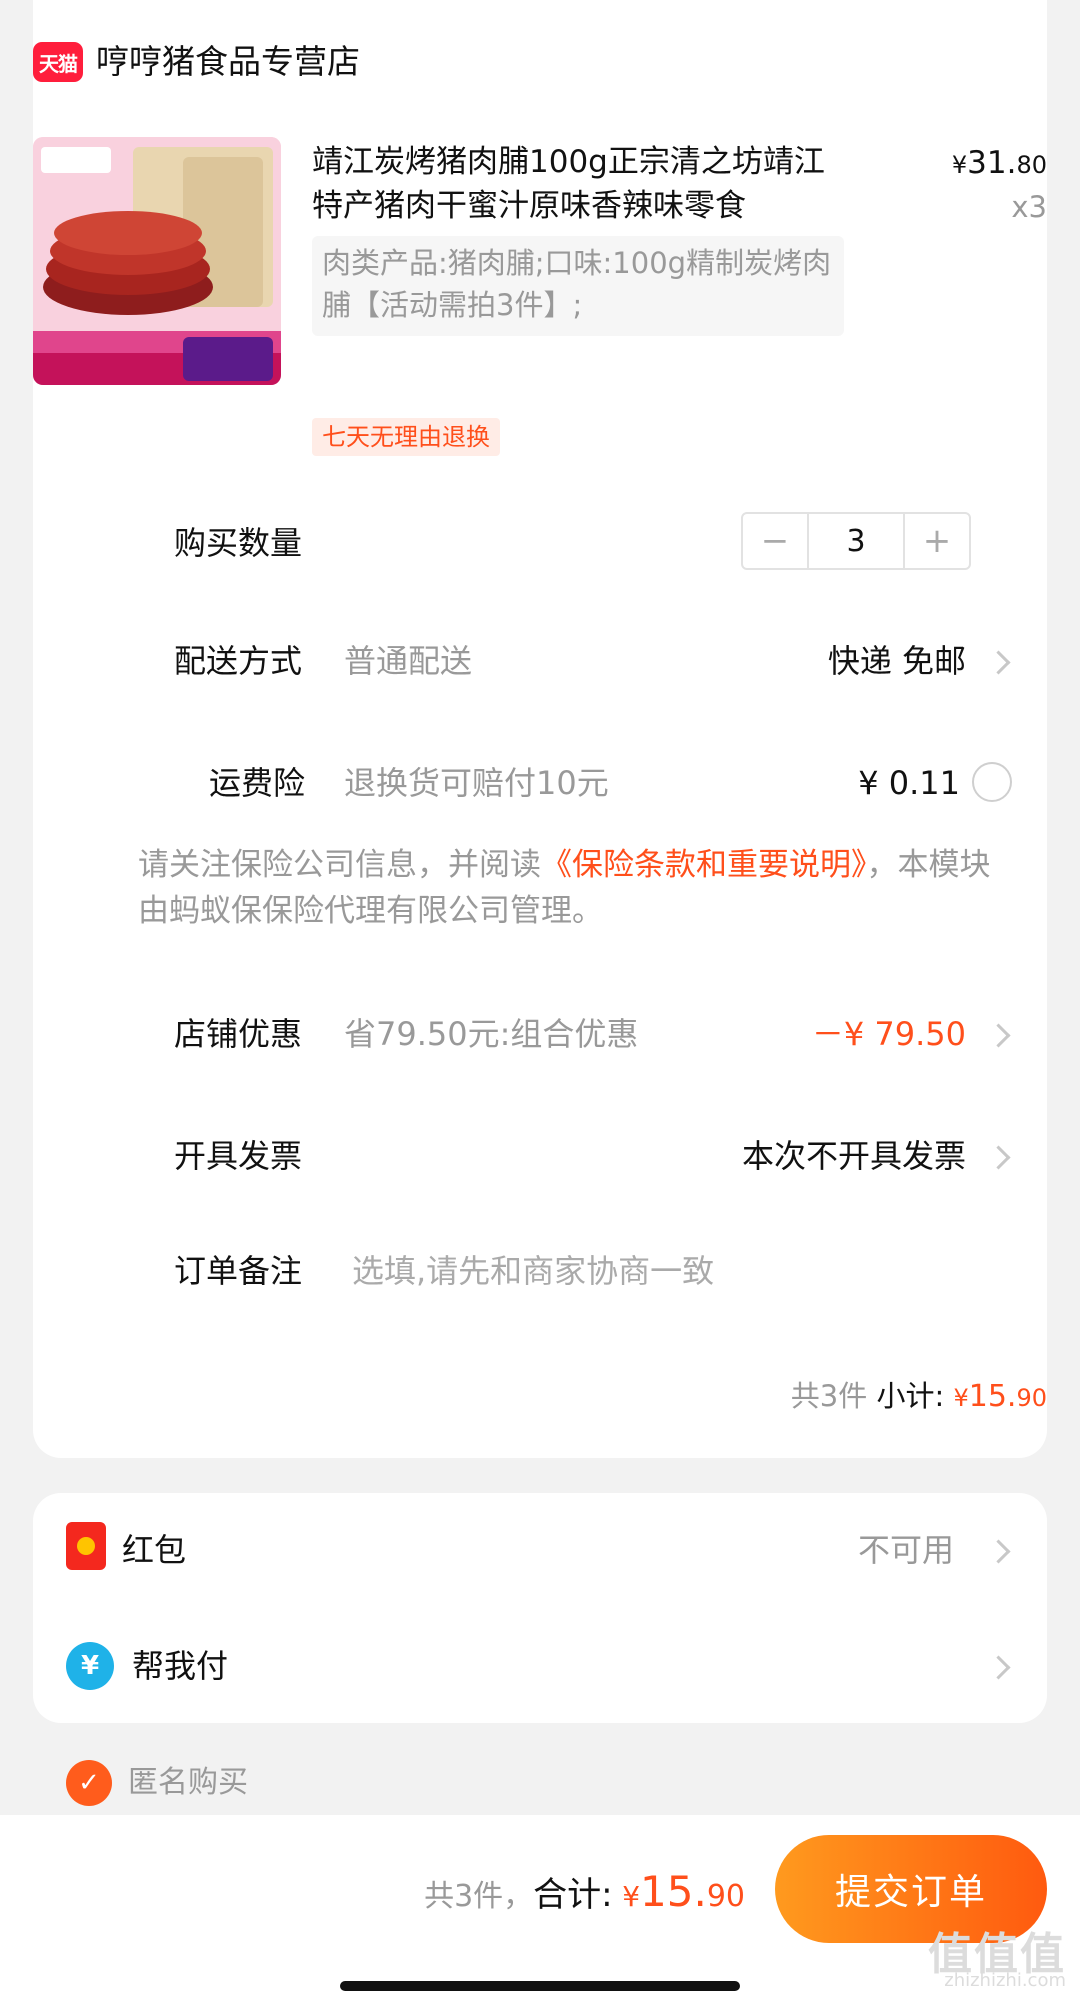 The height and width of the screenshot is (2007, 1080). Describe the element at coordinates (491, 1034) in the screenshot. I see `discount-description: 省79.50元:组合优惠` at that location.